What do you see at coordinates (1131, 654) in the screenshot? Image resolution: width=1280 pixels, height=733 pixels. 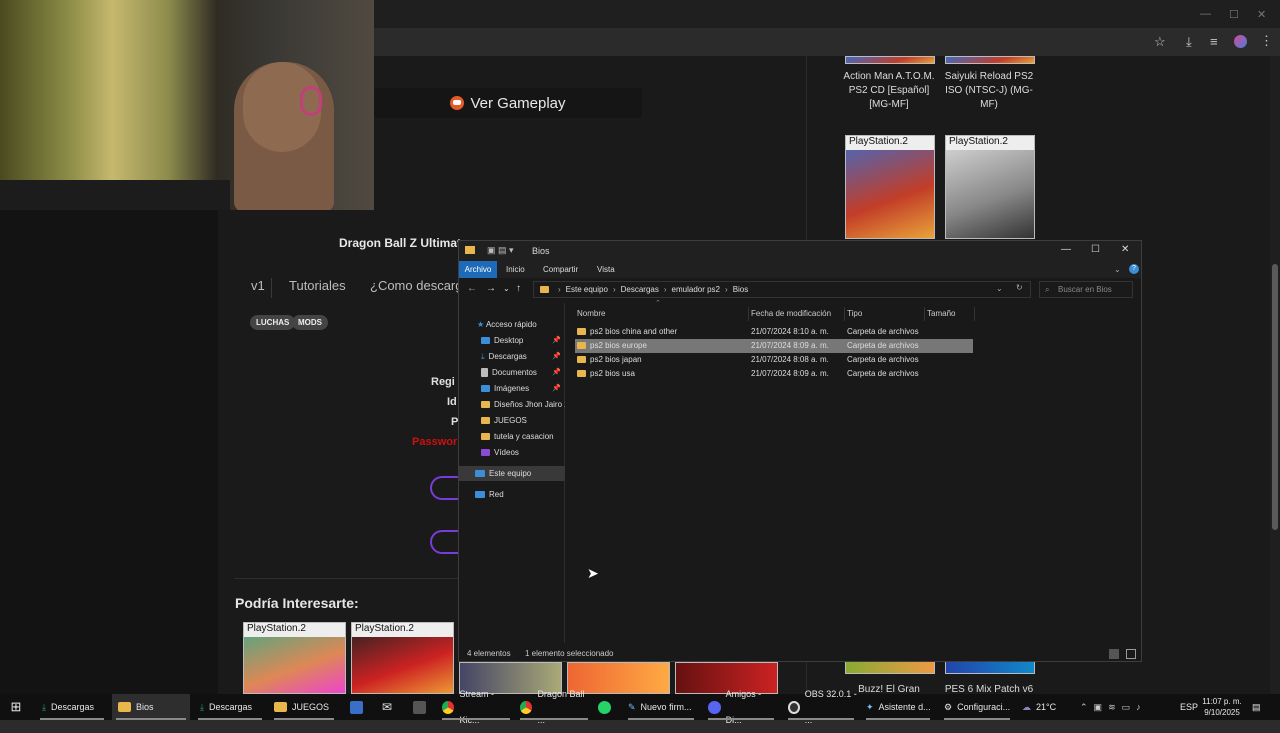 I see `tiles-view-icon` at bounding box center [1131, 654].